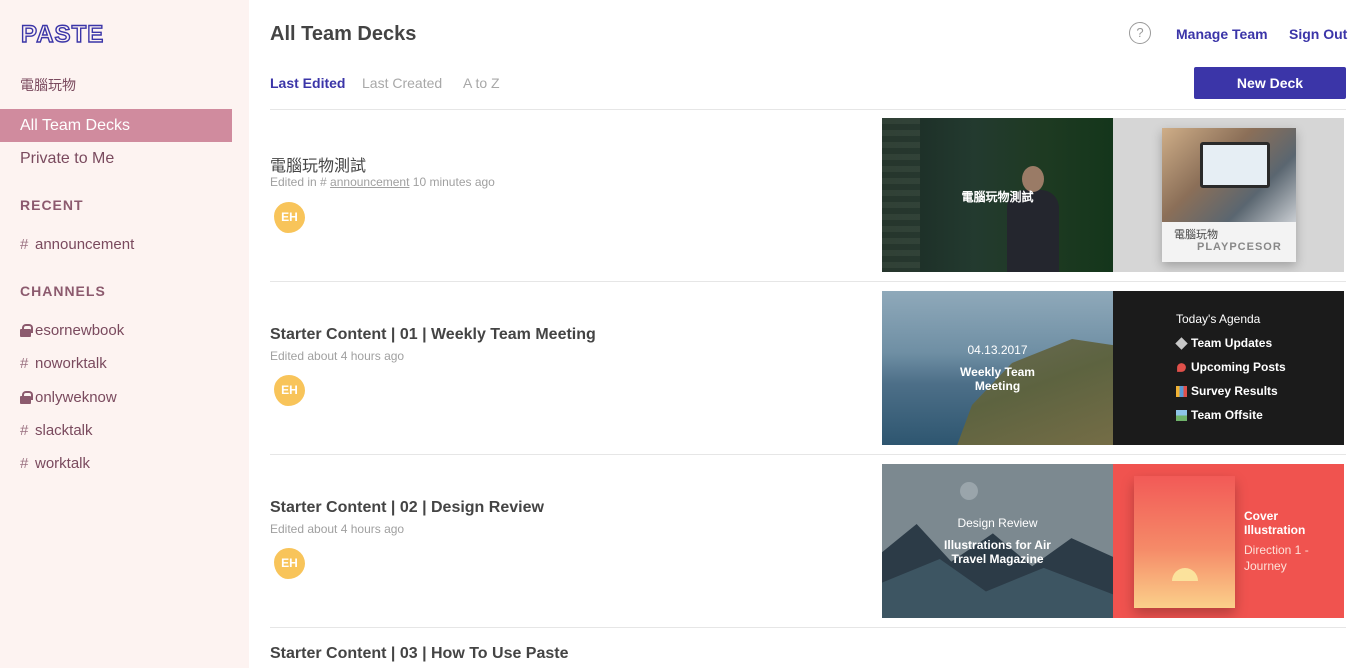 The image size is (1366, 668). I want to click on channel-esornewbook: esornewbook, so click(72, 330).